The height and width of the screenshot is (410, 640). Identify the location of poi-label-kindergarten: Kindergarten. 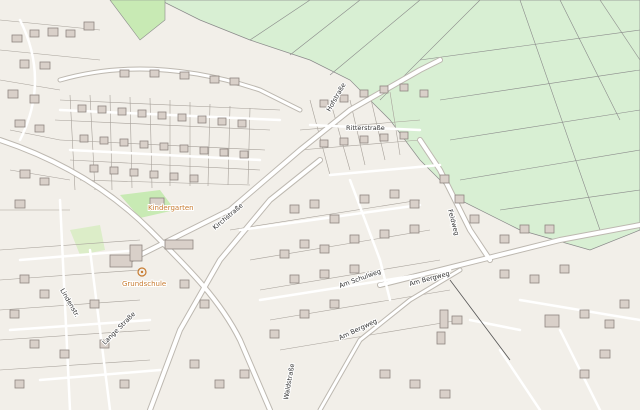
(171, 208).